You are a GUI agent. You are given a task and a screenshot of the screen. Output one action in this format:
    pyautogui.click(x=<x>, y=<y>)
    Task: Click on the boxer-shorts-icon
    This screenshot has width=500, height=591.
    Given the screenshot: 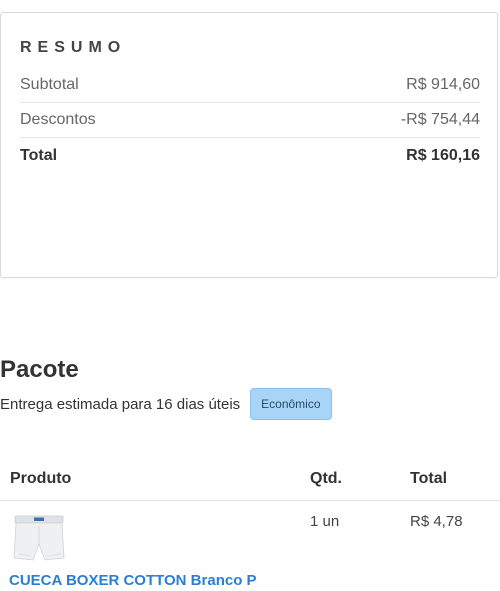 What is the action you would take?
    pyautogui.click(x=39, y=540)
    